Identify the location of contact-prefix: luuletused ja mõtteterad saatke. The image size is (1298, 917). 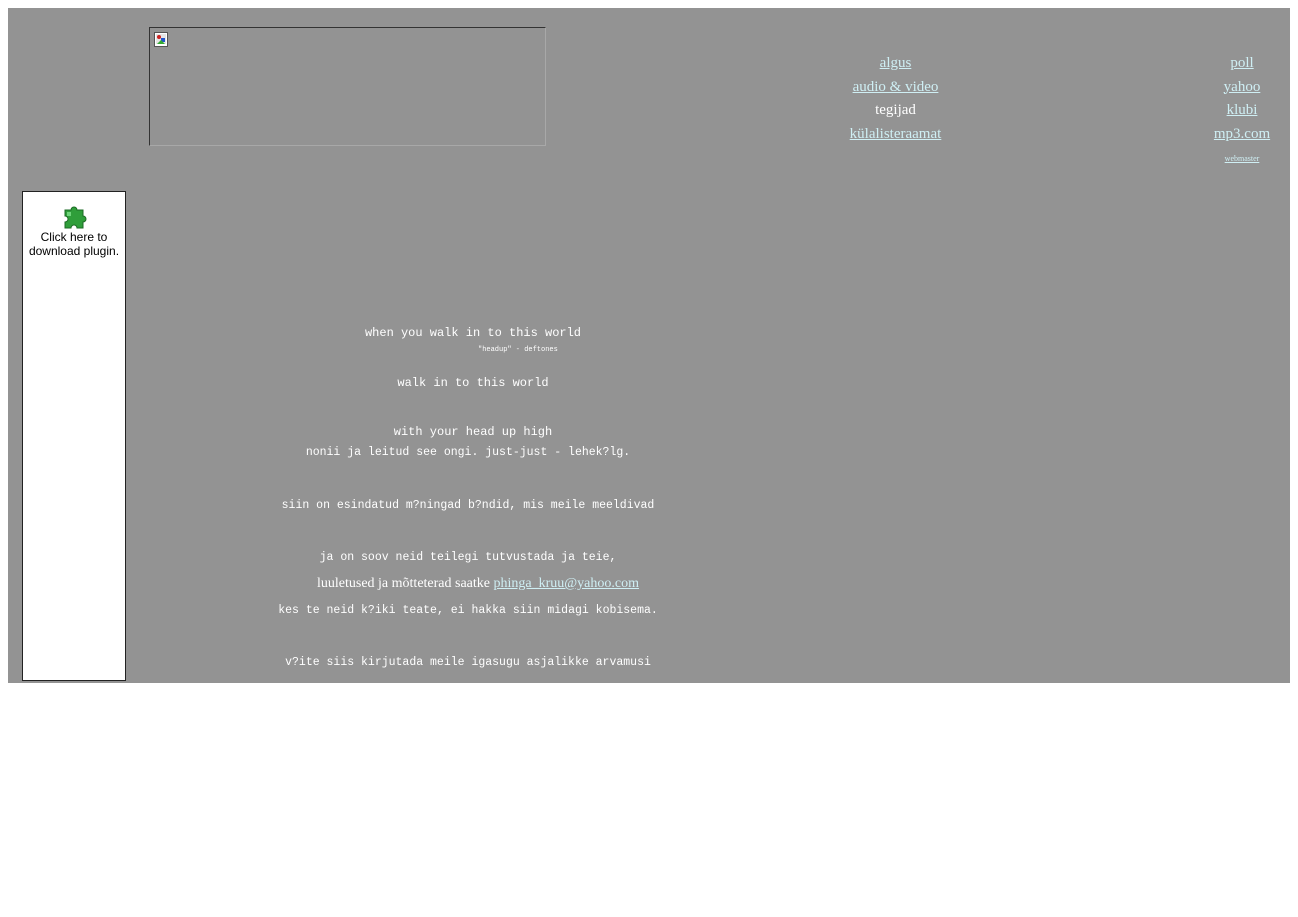
(403, 583).